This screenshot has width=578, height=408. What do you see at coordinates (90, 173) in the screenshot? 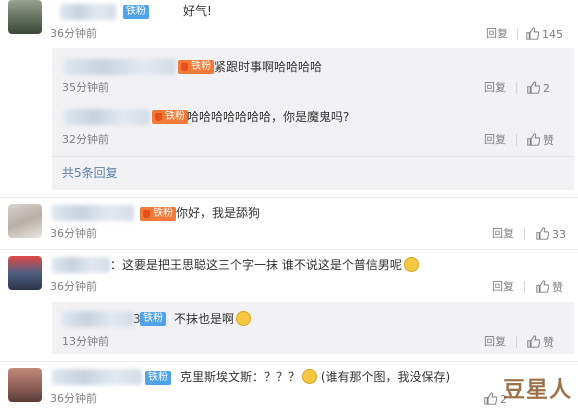
I see `view-more-replies: 共5条回复` at bounding box center [90, 173].